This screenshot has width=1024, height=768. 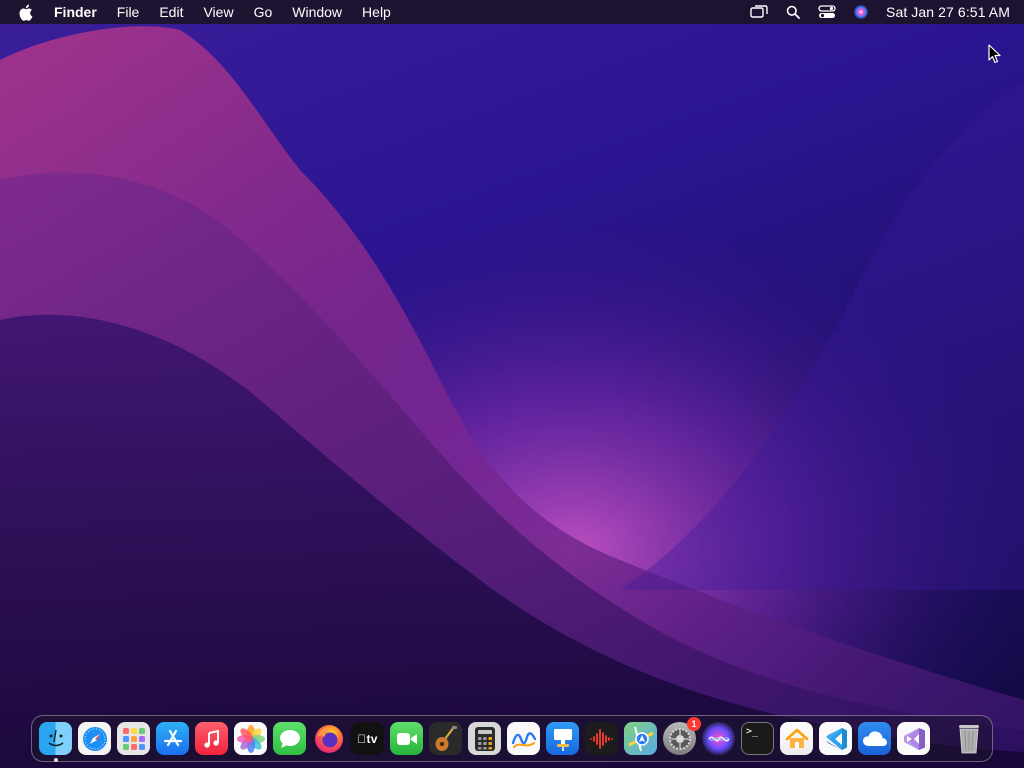 I want to click on launchpad-icon, so click(x=133, y=738).